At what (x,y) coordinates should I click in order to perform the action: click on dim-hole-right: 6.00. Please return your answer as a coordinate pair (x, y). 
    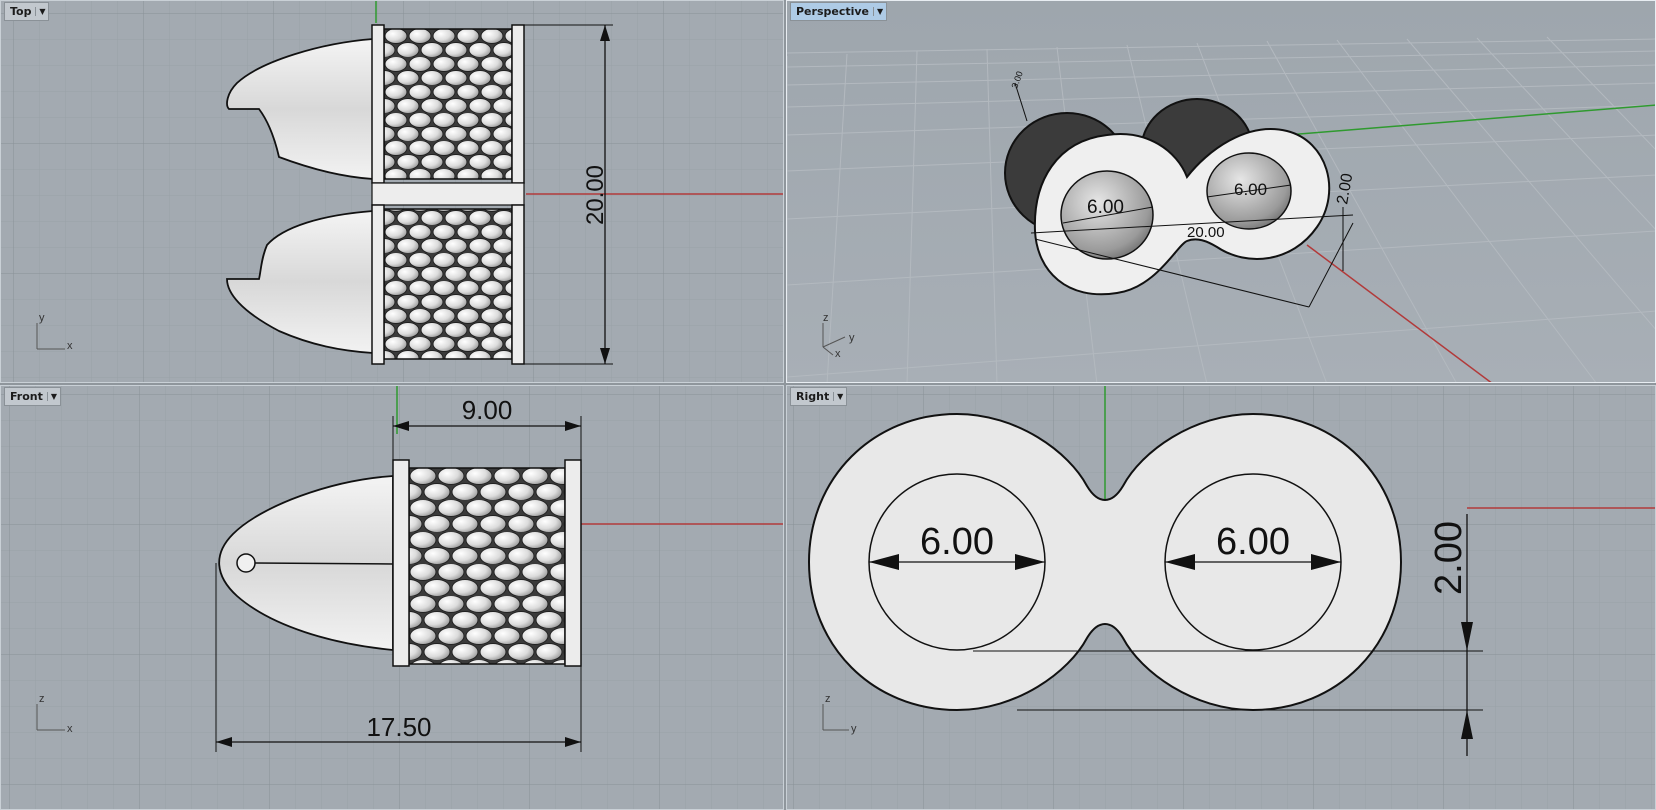
    Looking at the image, I should click on (1250, 189).